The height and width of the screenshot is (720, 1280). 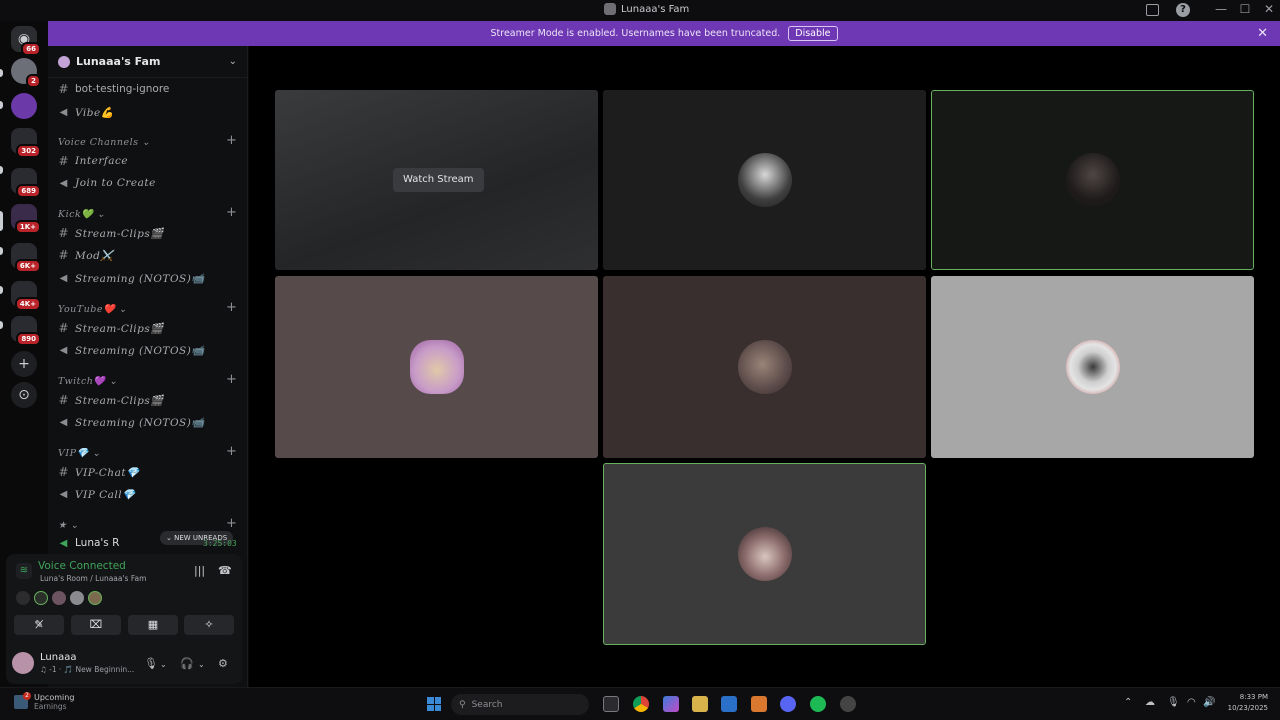 I want to click on category-vip: VIP💎 ⌄, so click(x=79, y=453).